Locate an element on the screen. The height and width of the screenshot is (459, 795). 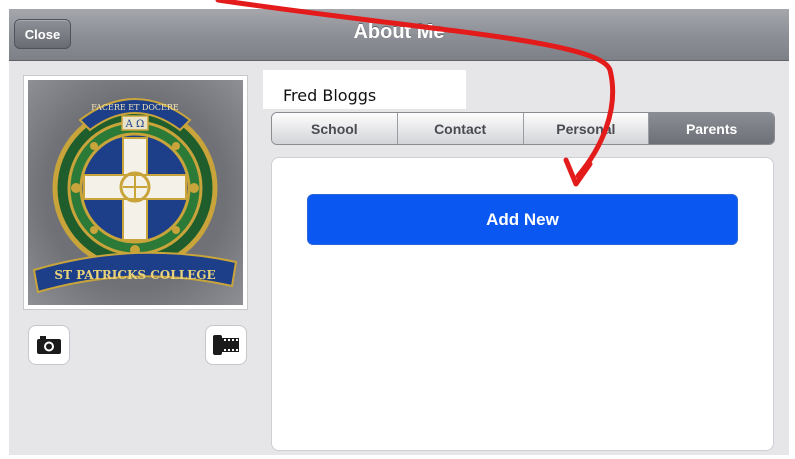
name-field: Fred Bloggs is located at coordinates (364, 89).